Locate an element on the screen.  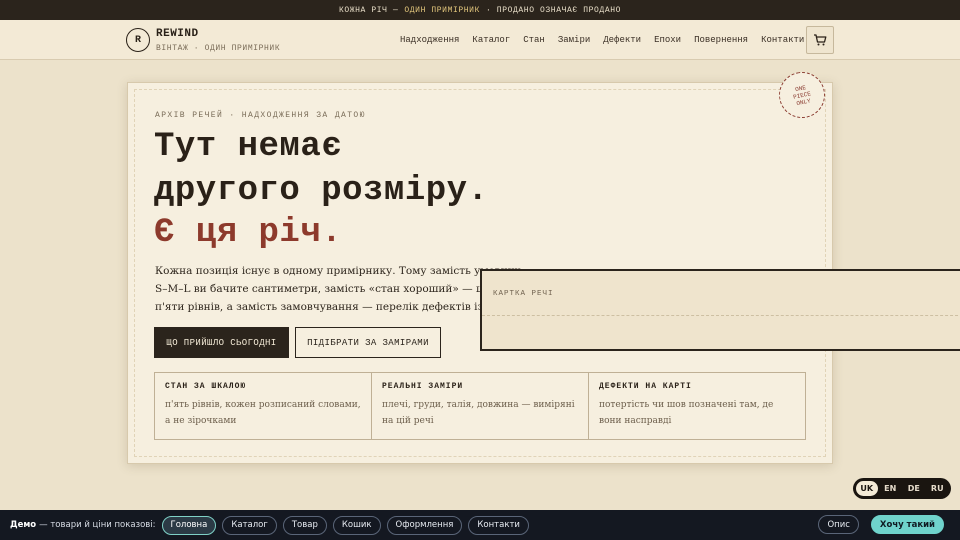
logo-mark: R is located at coordinates (138, 40).